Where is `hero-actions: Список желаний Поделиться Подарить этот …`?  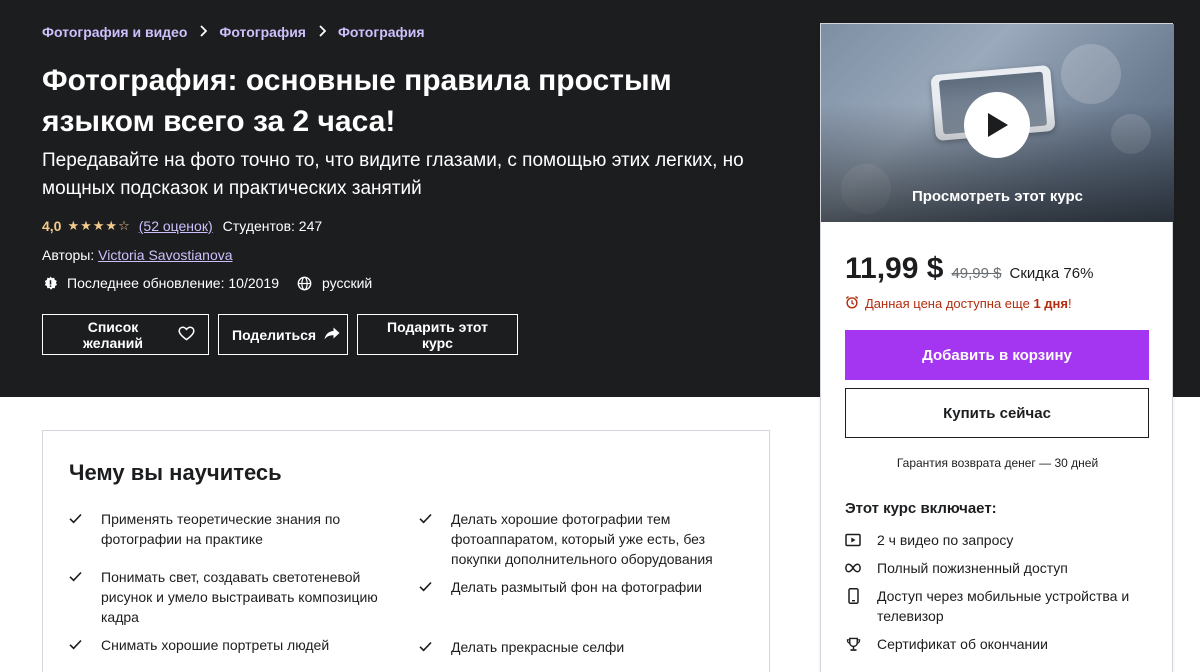
hero-actions: Список желаний Поделиться Подарить этот … is located at coordinates (280, 334).